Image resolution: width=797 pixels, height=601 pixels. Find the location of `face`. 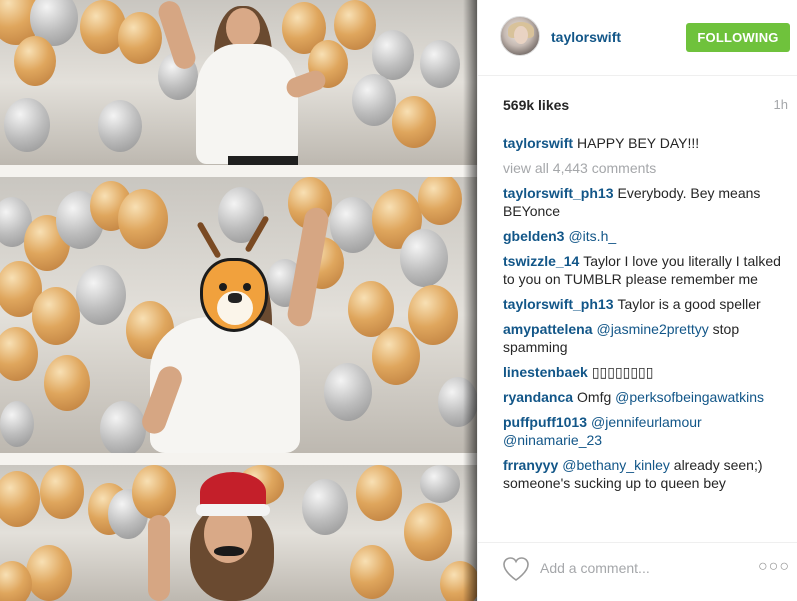

face is located at coordinates (243, 28).